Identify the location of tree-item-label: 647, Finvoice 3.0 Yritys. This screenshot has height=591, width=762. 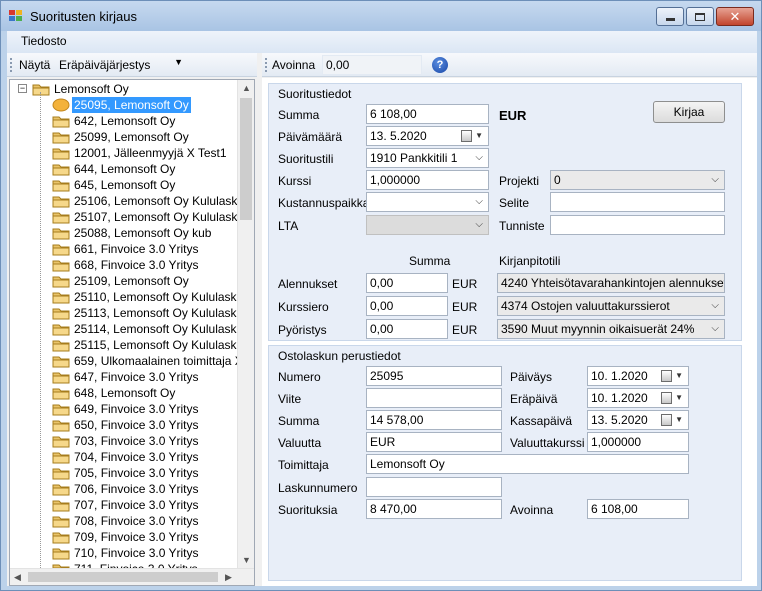
(136, 377).